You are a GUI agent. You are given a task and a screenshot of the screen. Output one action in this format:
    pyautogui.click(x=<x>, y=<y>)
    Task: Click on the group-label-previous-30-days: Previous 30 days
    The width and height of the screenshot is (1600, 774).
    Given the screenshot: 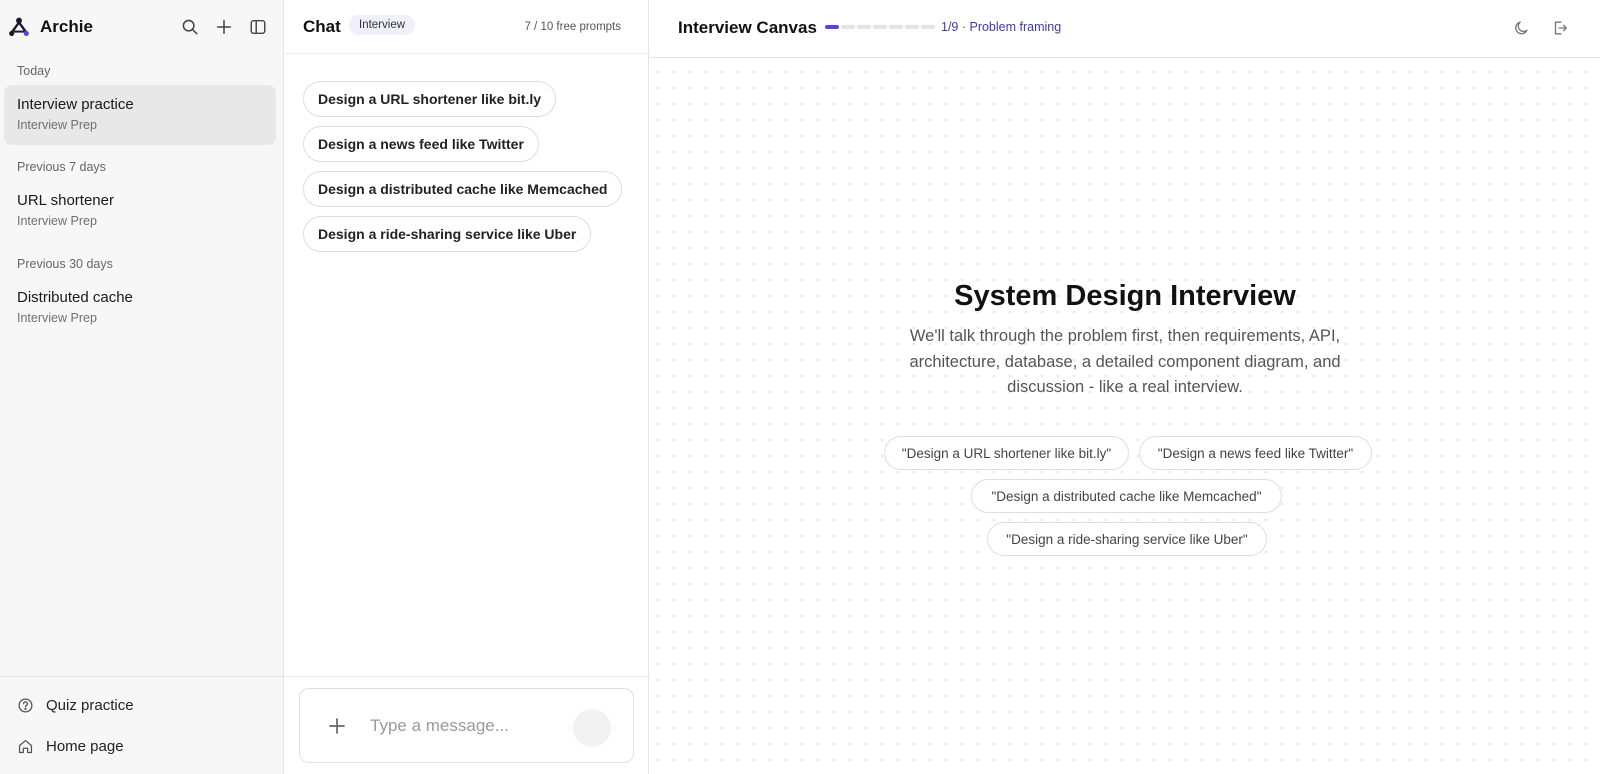 What is the action you would take?
    pyautogui.click(x=65, y=264)
    